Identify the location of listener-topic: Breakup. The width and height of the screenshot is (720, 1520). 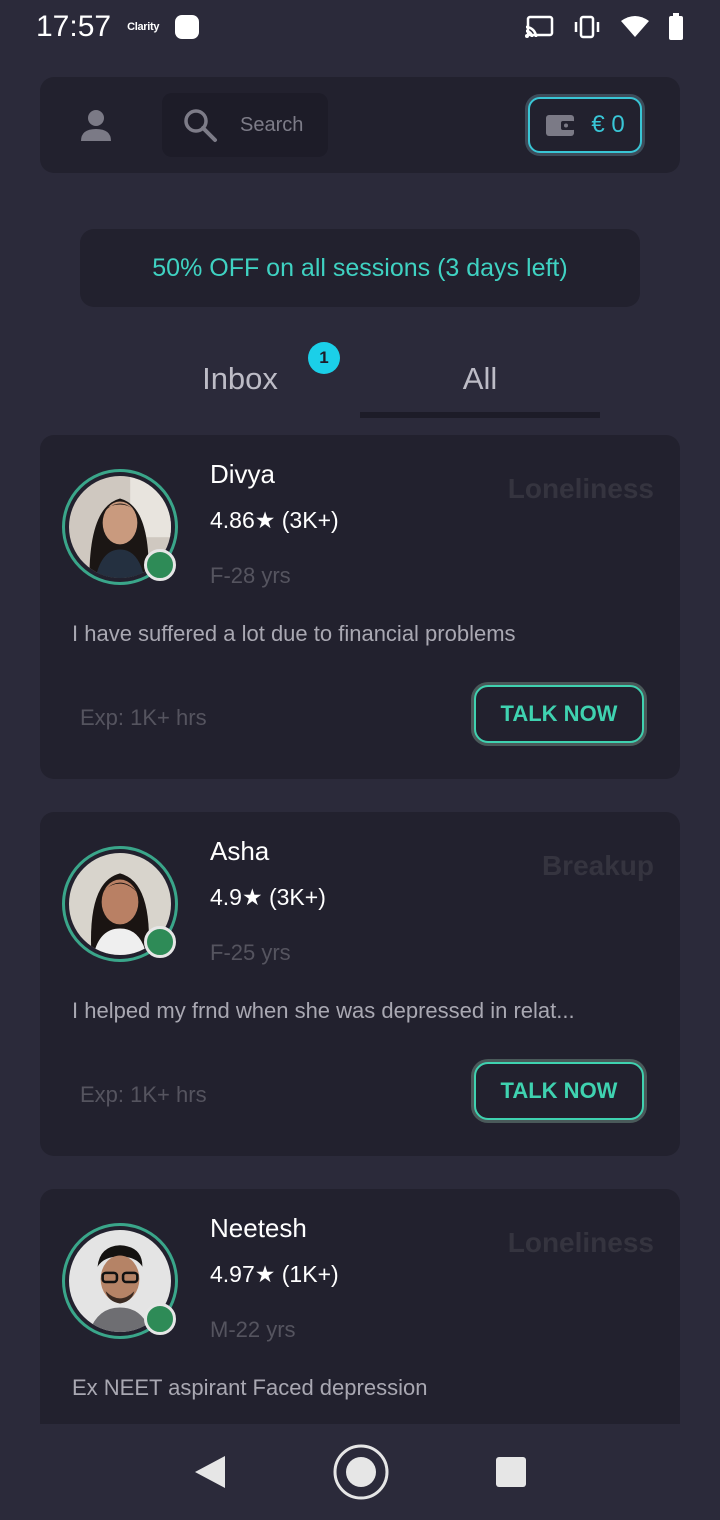
(597, 865).